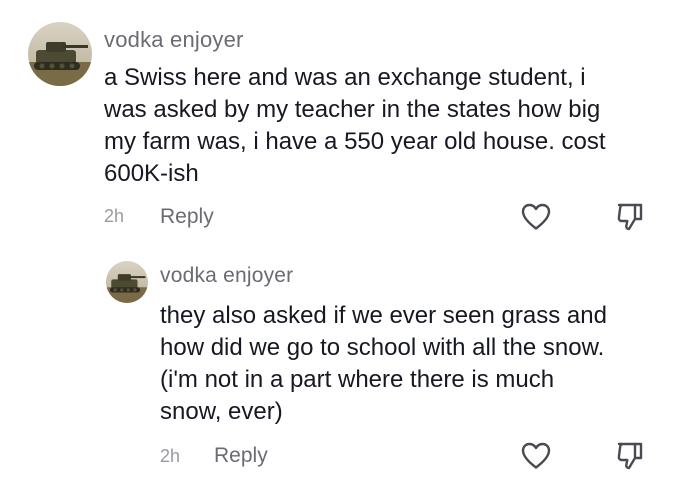  What do you see at coordinates (174, 40) in the screenshot?
I see `comment-username: vodka enjoyer` at bounding box center [174, 40].